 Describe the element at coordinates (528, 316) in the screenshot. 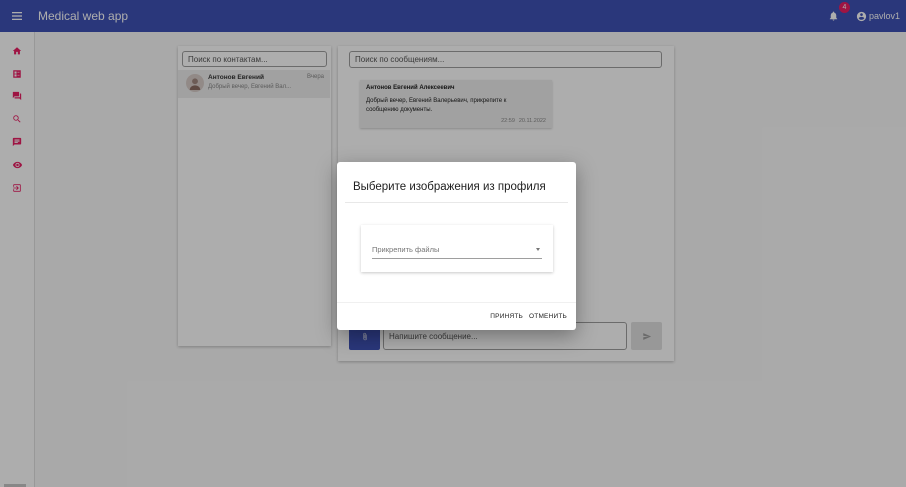

I see `dialog-actions: ПРИНЯТЬ ОТМЕНИТЬ` at that location.